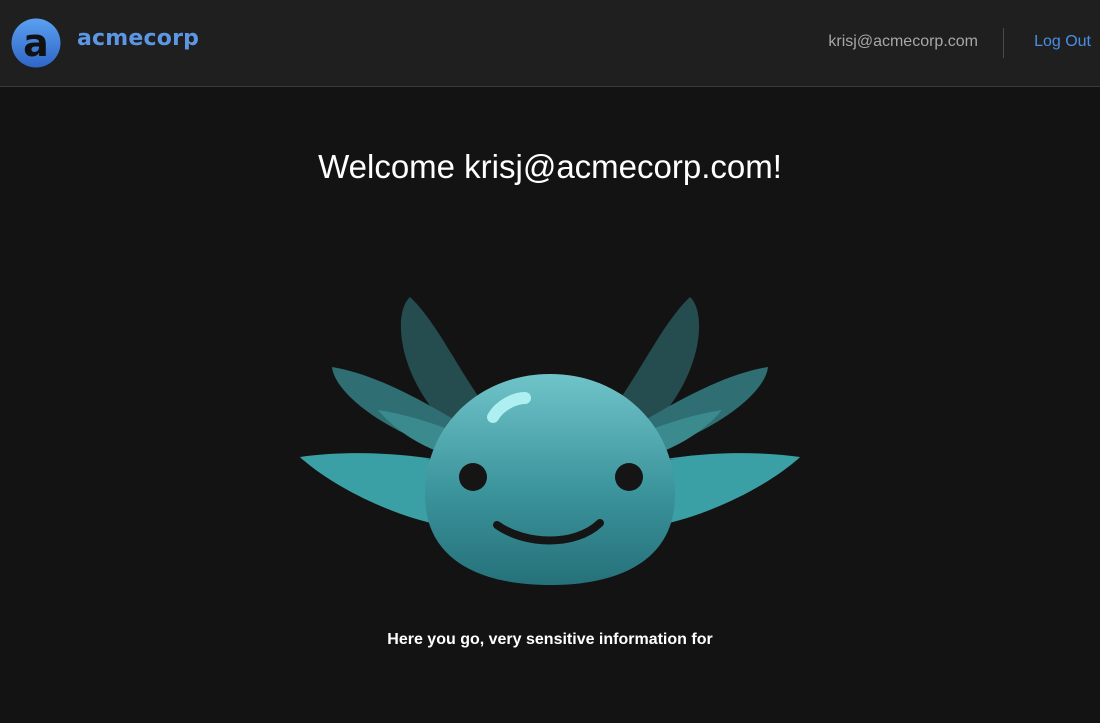 Image resolution: width=1100 pixels, height=723 pixels. I want to click on svg-text: a, so click(36, 43).